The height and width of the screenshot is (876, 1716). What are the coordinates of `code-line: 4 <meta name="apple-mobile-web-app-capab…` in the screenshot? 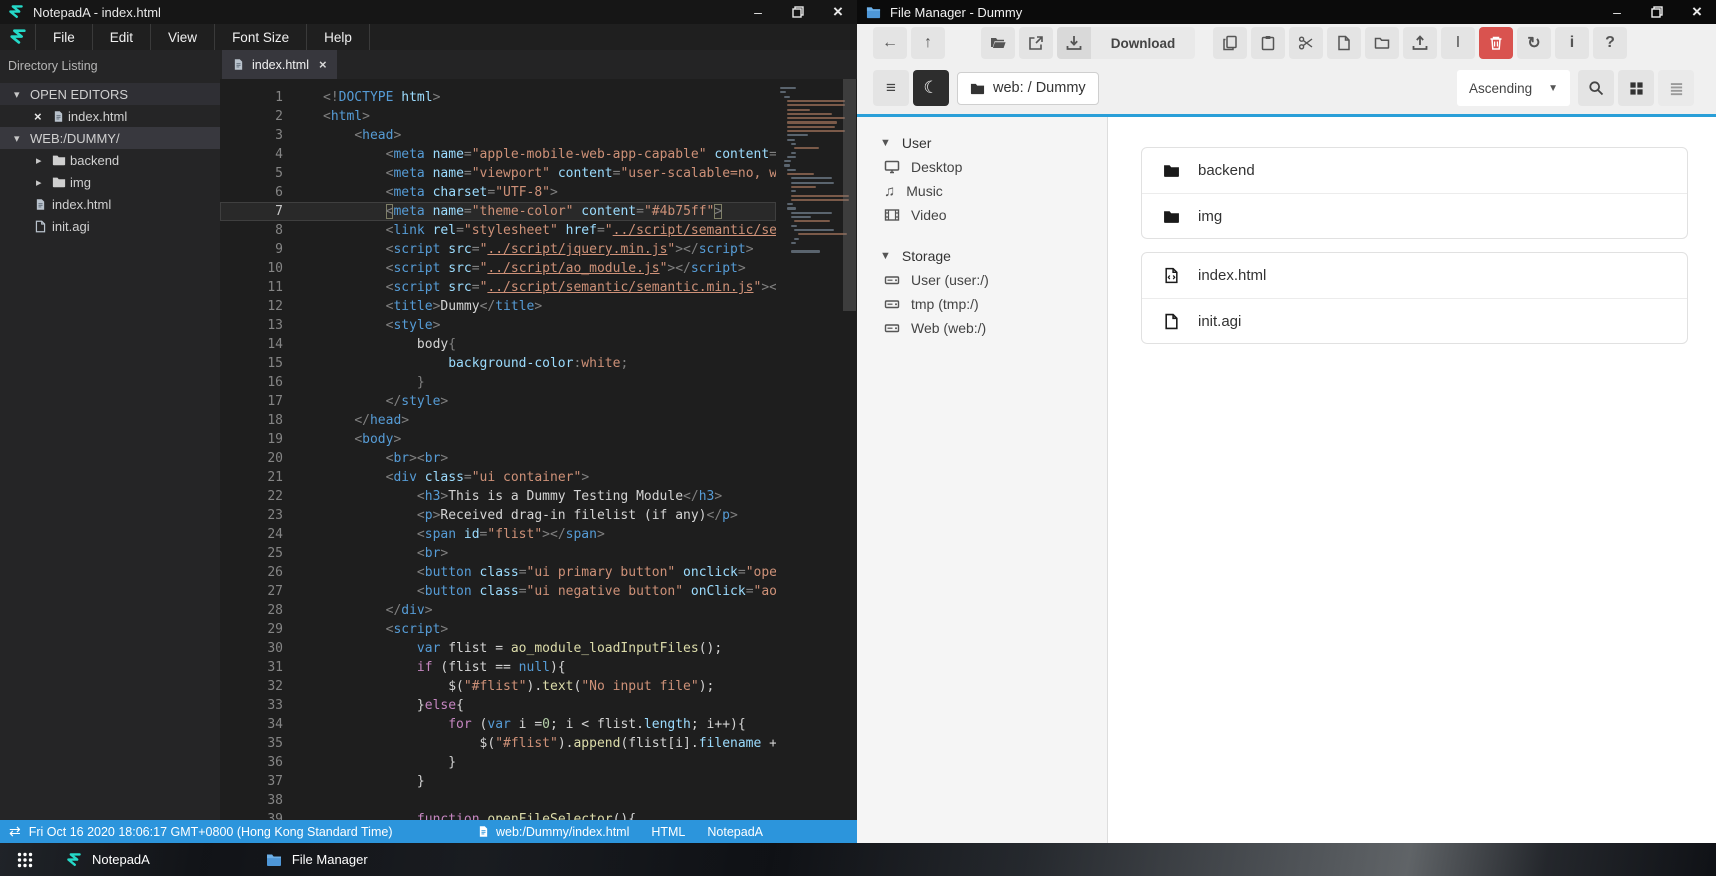 It's located at (498, 154).